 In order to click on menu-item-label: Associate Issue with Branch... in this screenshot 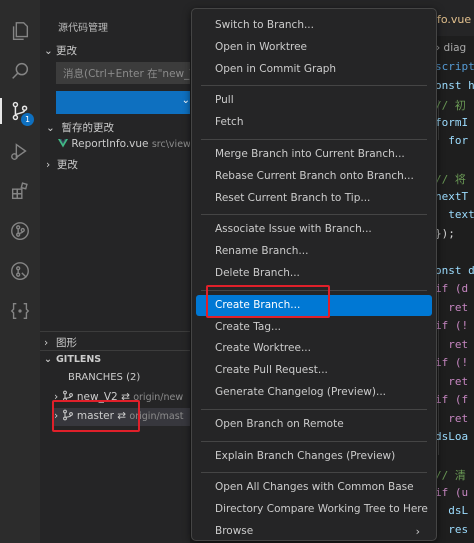, I will do `click(293, 229)`.